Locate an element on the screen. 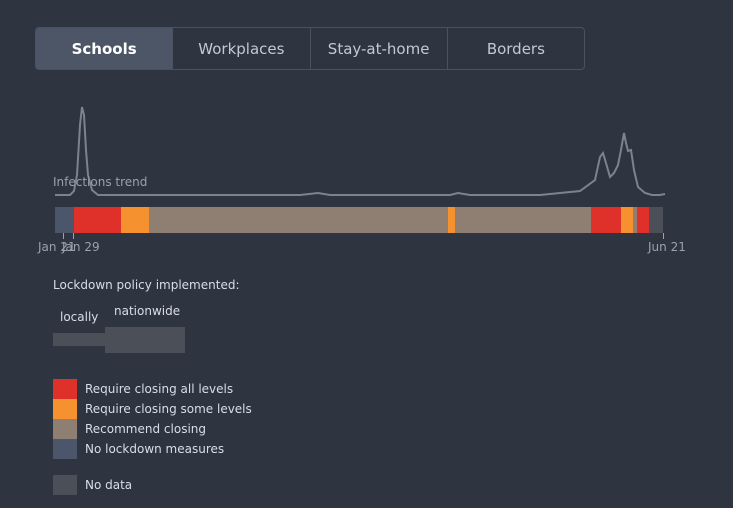 The width and height of the screenshot is (733, 508). nationwide-bar is located at coordinates (145, 340).